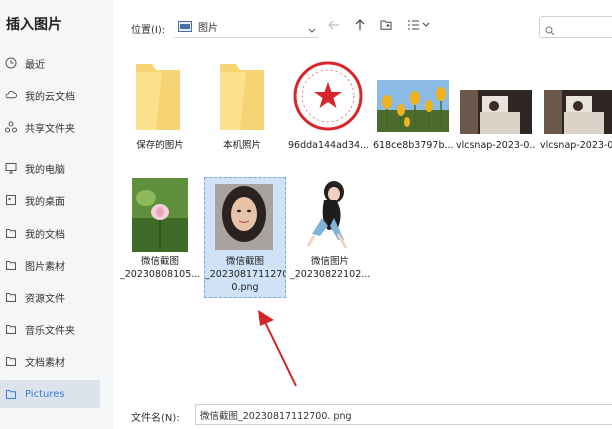  I want to click on sidebar-item-image-assets: 图片素材, so click(50, 265).